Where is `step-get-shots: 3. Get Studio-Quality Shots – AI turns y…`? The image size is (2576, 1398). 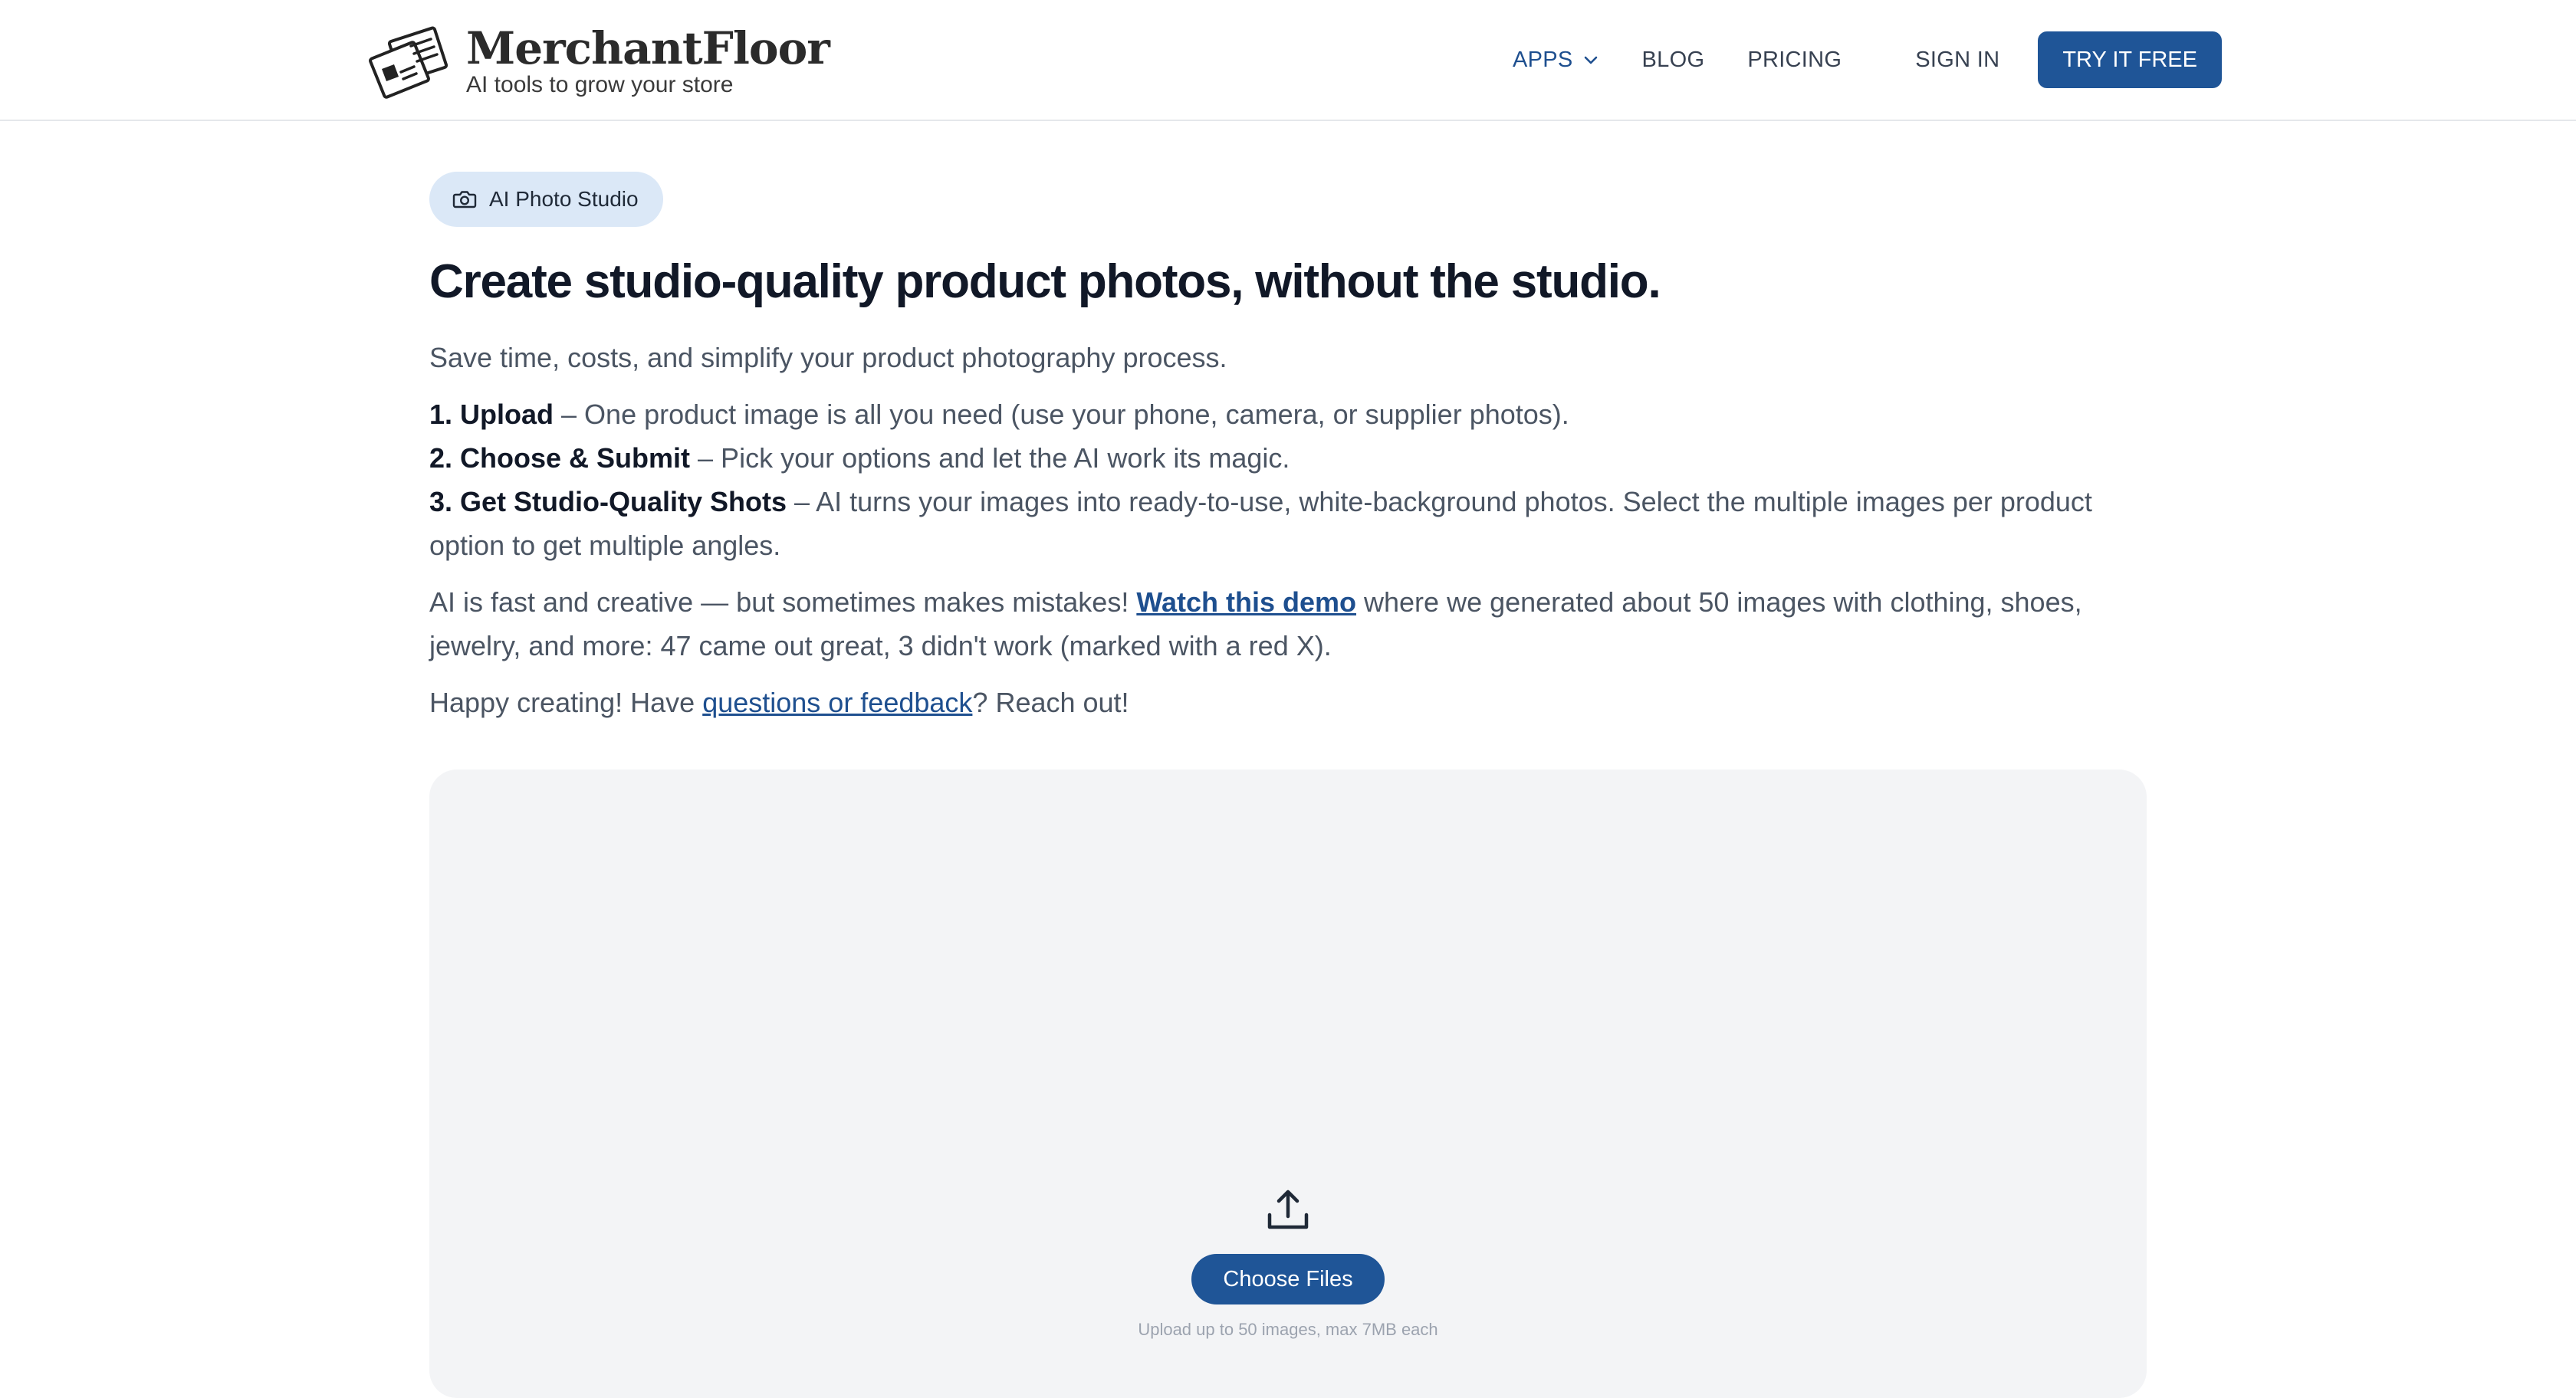
step-get-shots: 3. Get Studio-Quality Shots – AI turns y… is located at coordinates (1288, 523).